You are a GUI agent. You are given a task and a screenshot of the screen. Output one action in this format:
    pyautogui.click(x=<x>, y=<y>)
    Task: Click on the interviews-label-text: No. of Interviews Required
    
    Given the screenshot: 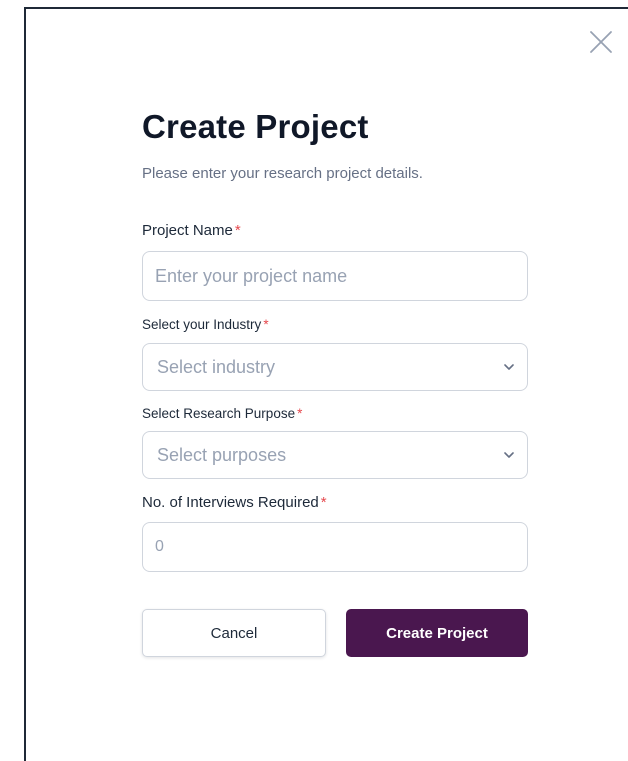 What is the action you would take?
    pyautogui.click(x=230, y=502)
    